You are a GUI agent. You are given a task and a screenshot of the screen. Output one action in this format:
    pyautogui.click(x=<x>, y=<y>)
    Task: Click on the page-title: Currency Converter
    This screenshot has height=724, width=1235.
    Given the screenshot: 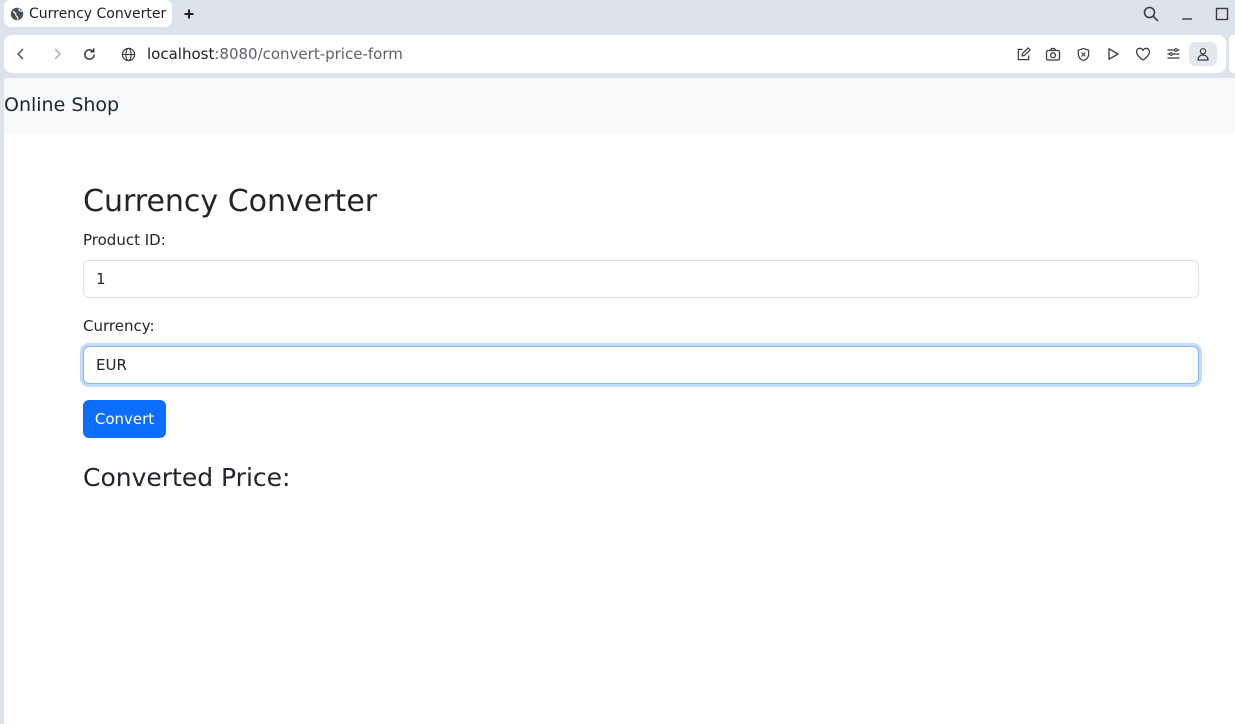 What is the action you would take?
    pyautogui.click(x=230, y=201)
    